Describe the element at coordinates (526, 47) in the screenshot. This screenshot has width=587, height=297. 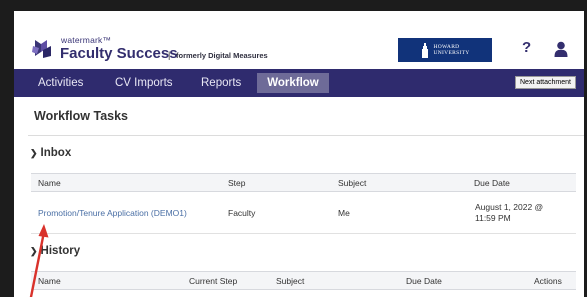
I see `question-icon: ?` at that location.